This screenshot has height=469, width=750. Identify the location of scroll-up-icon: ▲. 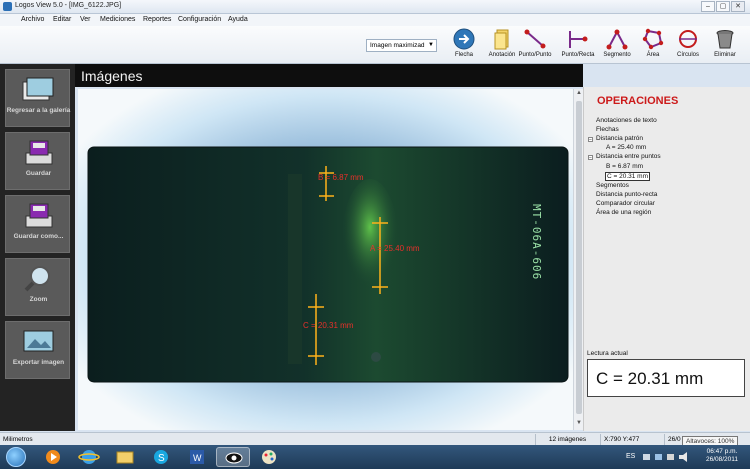
(579, 94).